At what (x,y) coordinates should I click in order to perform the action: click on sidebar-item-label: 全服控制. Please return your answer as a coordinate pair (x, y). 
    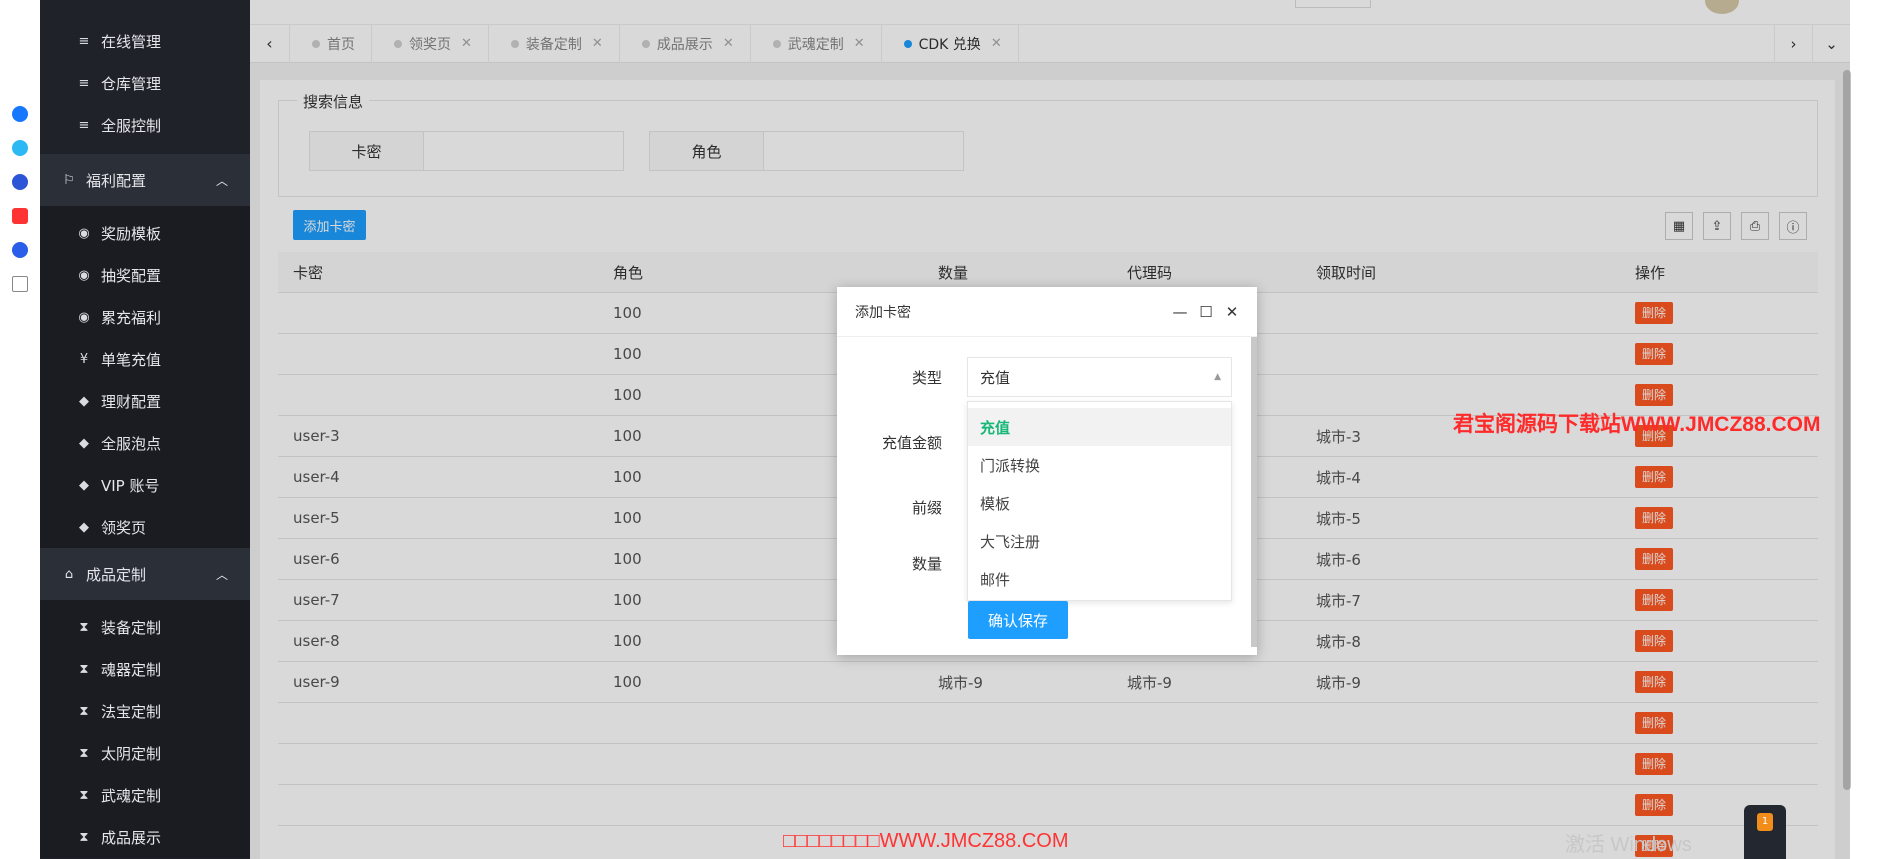
    Looking at the image, I should click on (131, 125).